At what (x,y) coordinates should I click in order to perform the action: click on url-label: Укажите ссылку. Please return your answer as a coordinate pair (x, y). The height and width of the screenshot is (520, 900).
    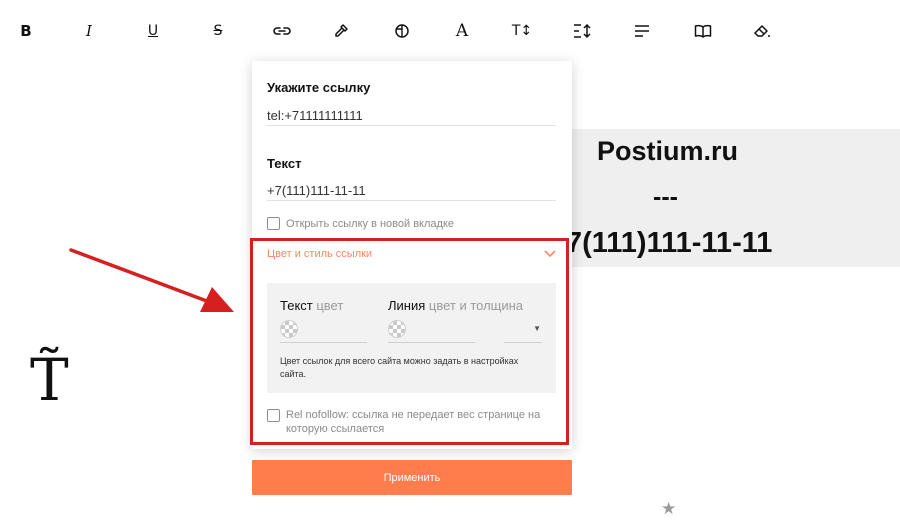
    Looking at the image, I should click on (319, 87).